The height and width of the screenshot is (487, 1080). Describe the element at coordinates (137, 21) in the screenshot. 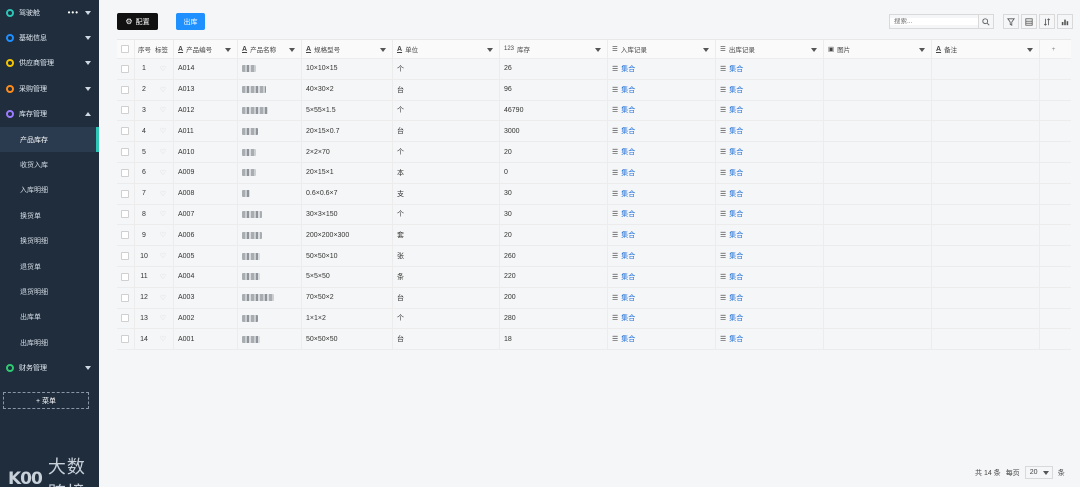

I see `config-button: ⚙ 配置` at that location.